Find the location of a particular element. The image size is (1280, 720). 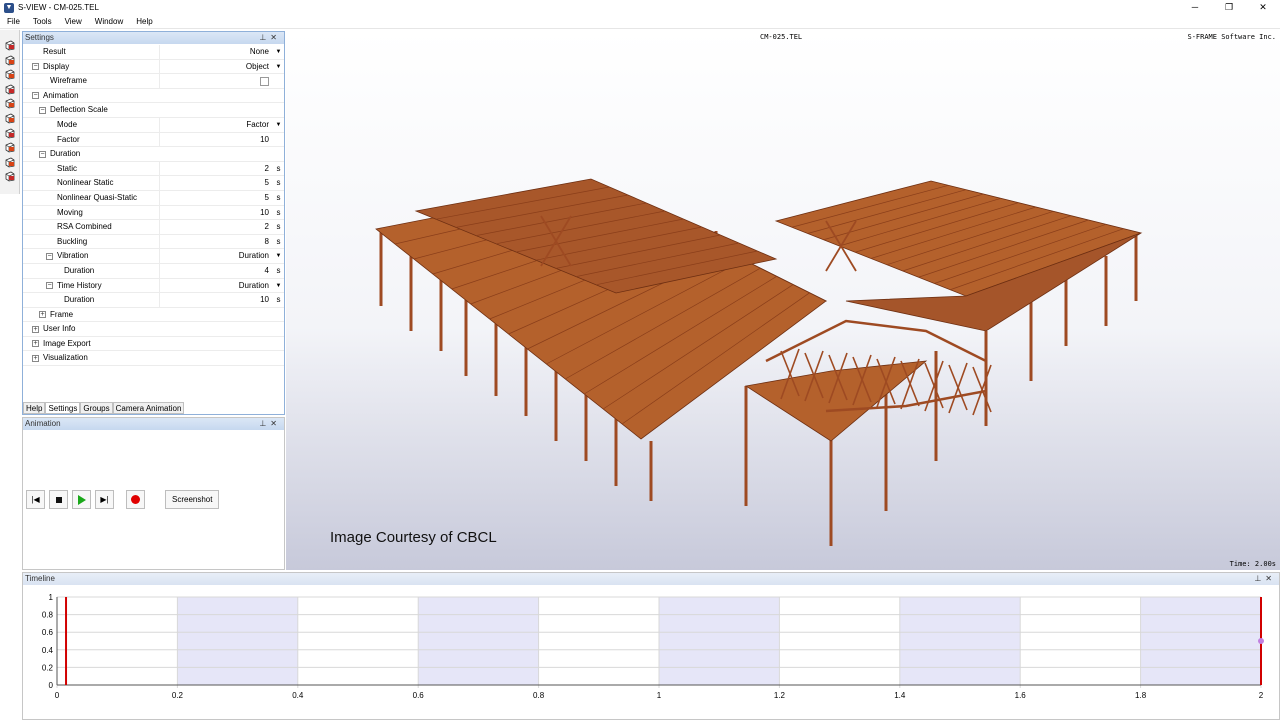

property-name: + User Info is located at coordinates (153, 329).